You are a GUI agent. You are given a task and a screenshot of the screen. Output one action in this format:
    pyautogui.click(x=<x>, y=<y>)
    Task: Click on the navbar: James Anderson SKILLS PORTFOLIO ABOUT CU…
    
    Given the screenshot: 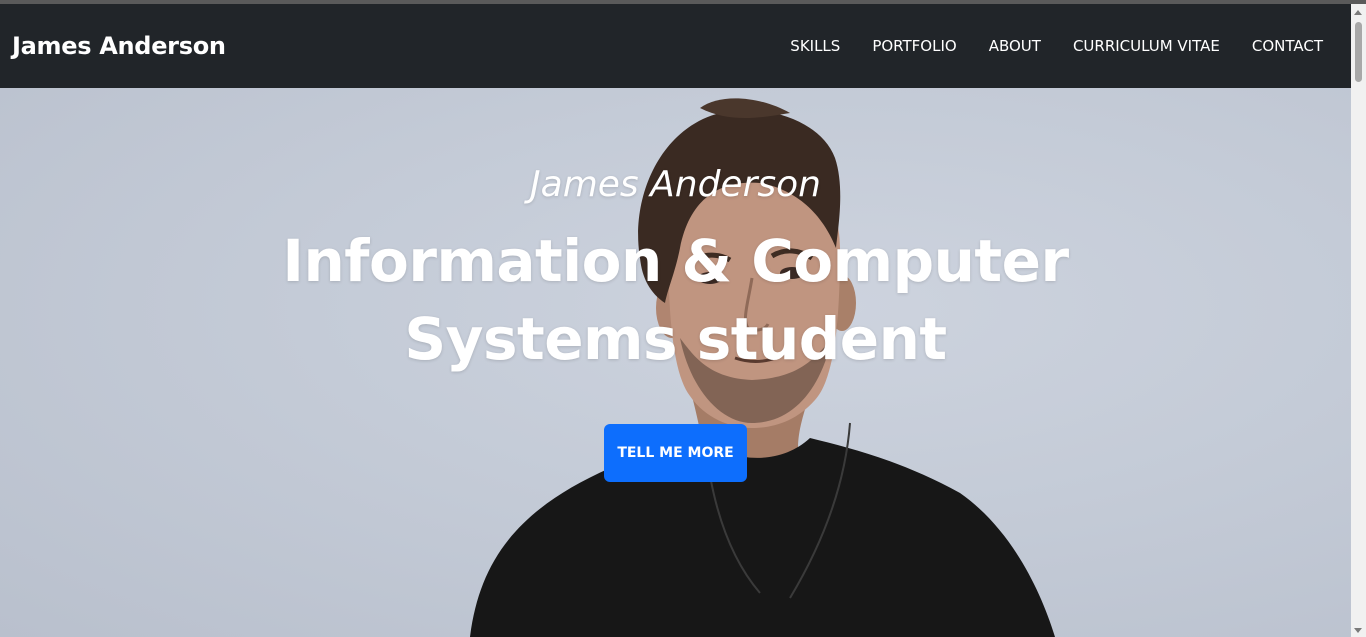 What is the action you would take?
    pyautogui.click(x=675, y=46)
    